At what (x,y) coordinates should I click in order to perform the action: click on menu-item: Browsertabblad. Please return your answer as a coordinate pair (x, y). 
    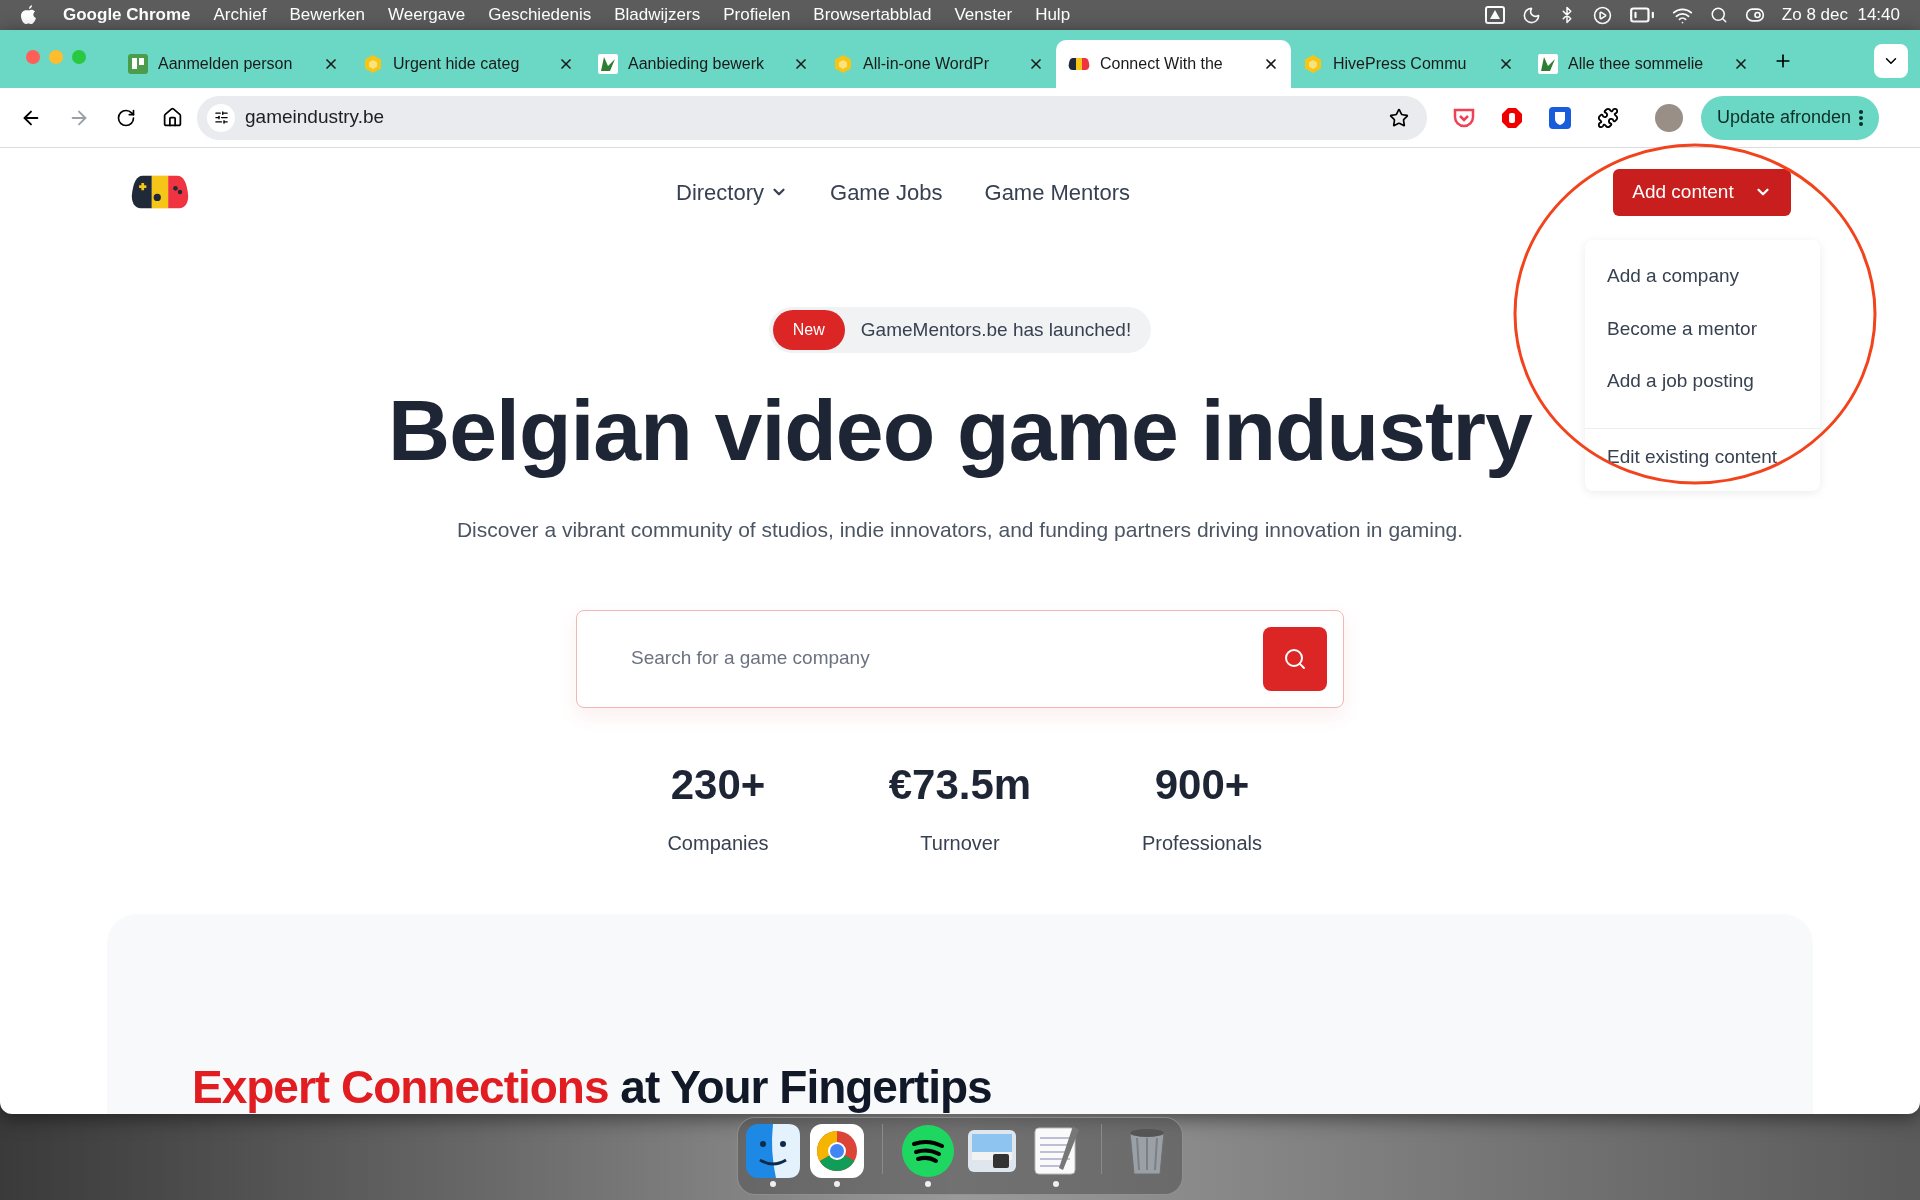
    Looking at the image, I should click on (872, 15).